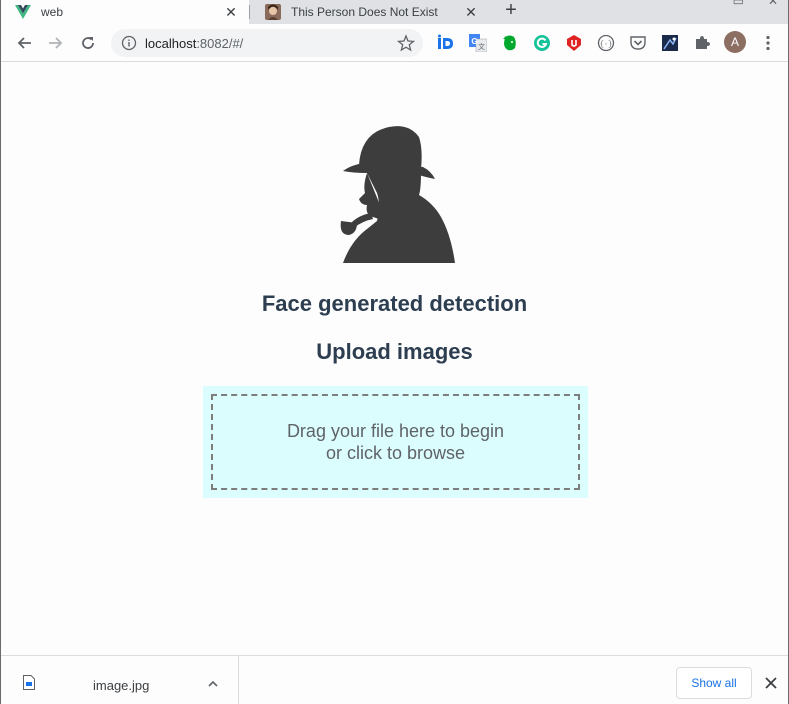 Image resolution: width=789 pixels, height=704 pixels. Describe the element at coordinates (395, 431) in the screenshot. I see `dropzone-text-line1: Drag your file here to begin` at that location.